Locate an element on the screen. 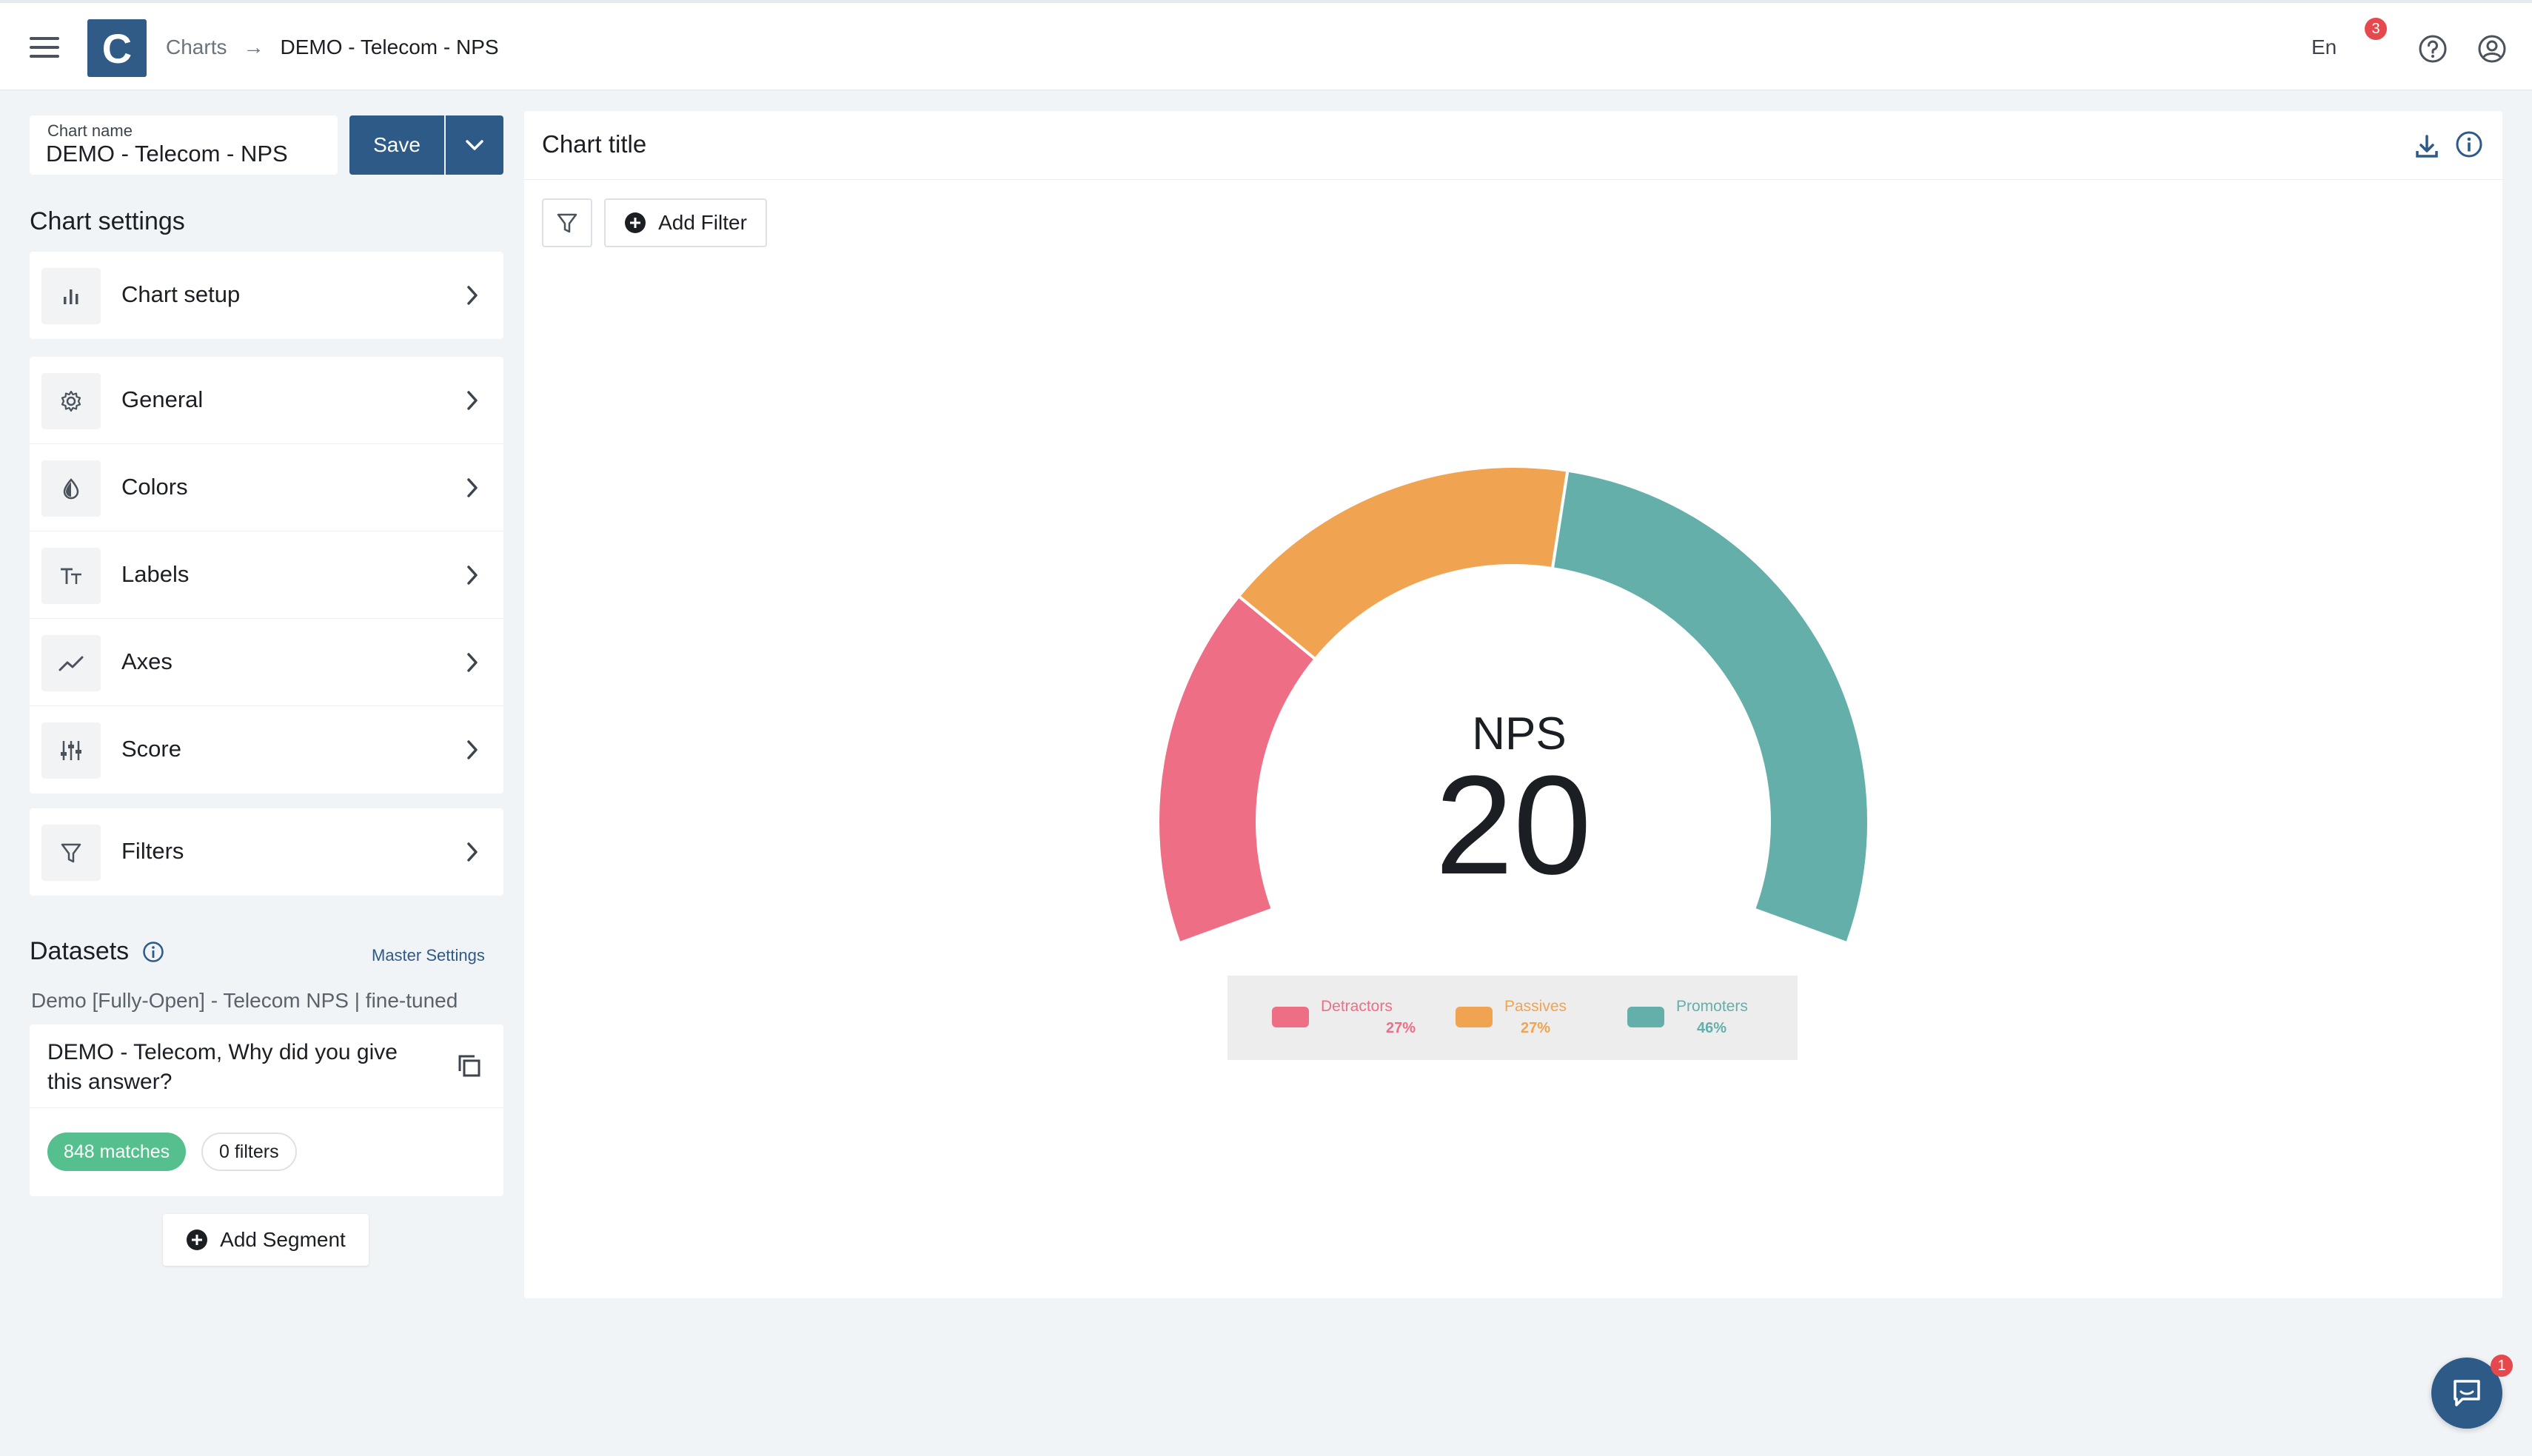 The image size is (2532, 1456). settings-item-label: Filters is located at coordinates (152, 851).